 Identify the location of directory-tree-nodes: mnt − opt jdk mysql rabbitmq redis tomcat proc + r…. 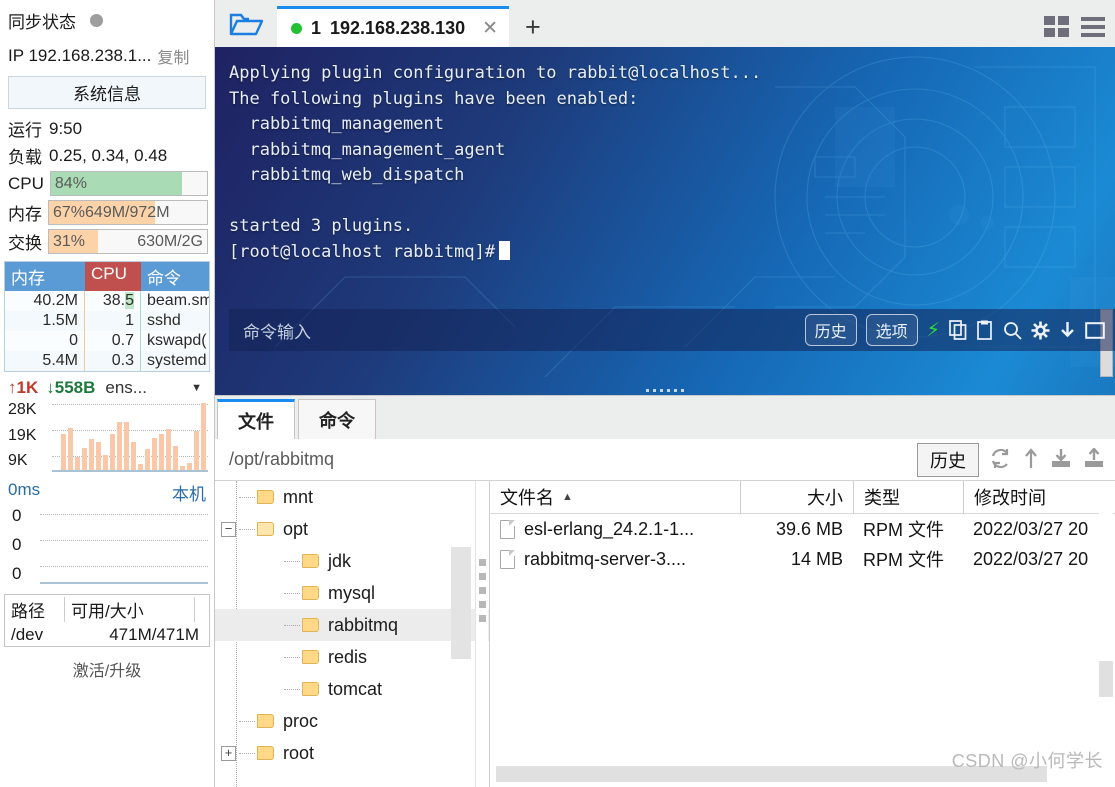
(352, 625).